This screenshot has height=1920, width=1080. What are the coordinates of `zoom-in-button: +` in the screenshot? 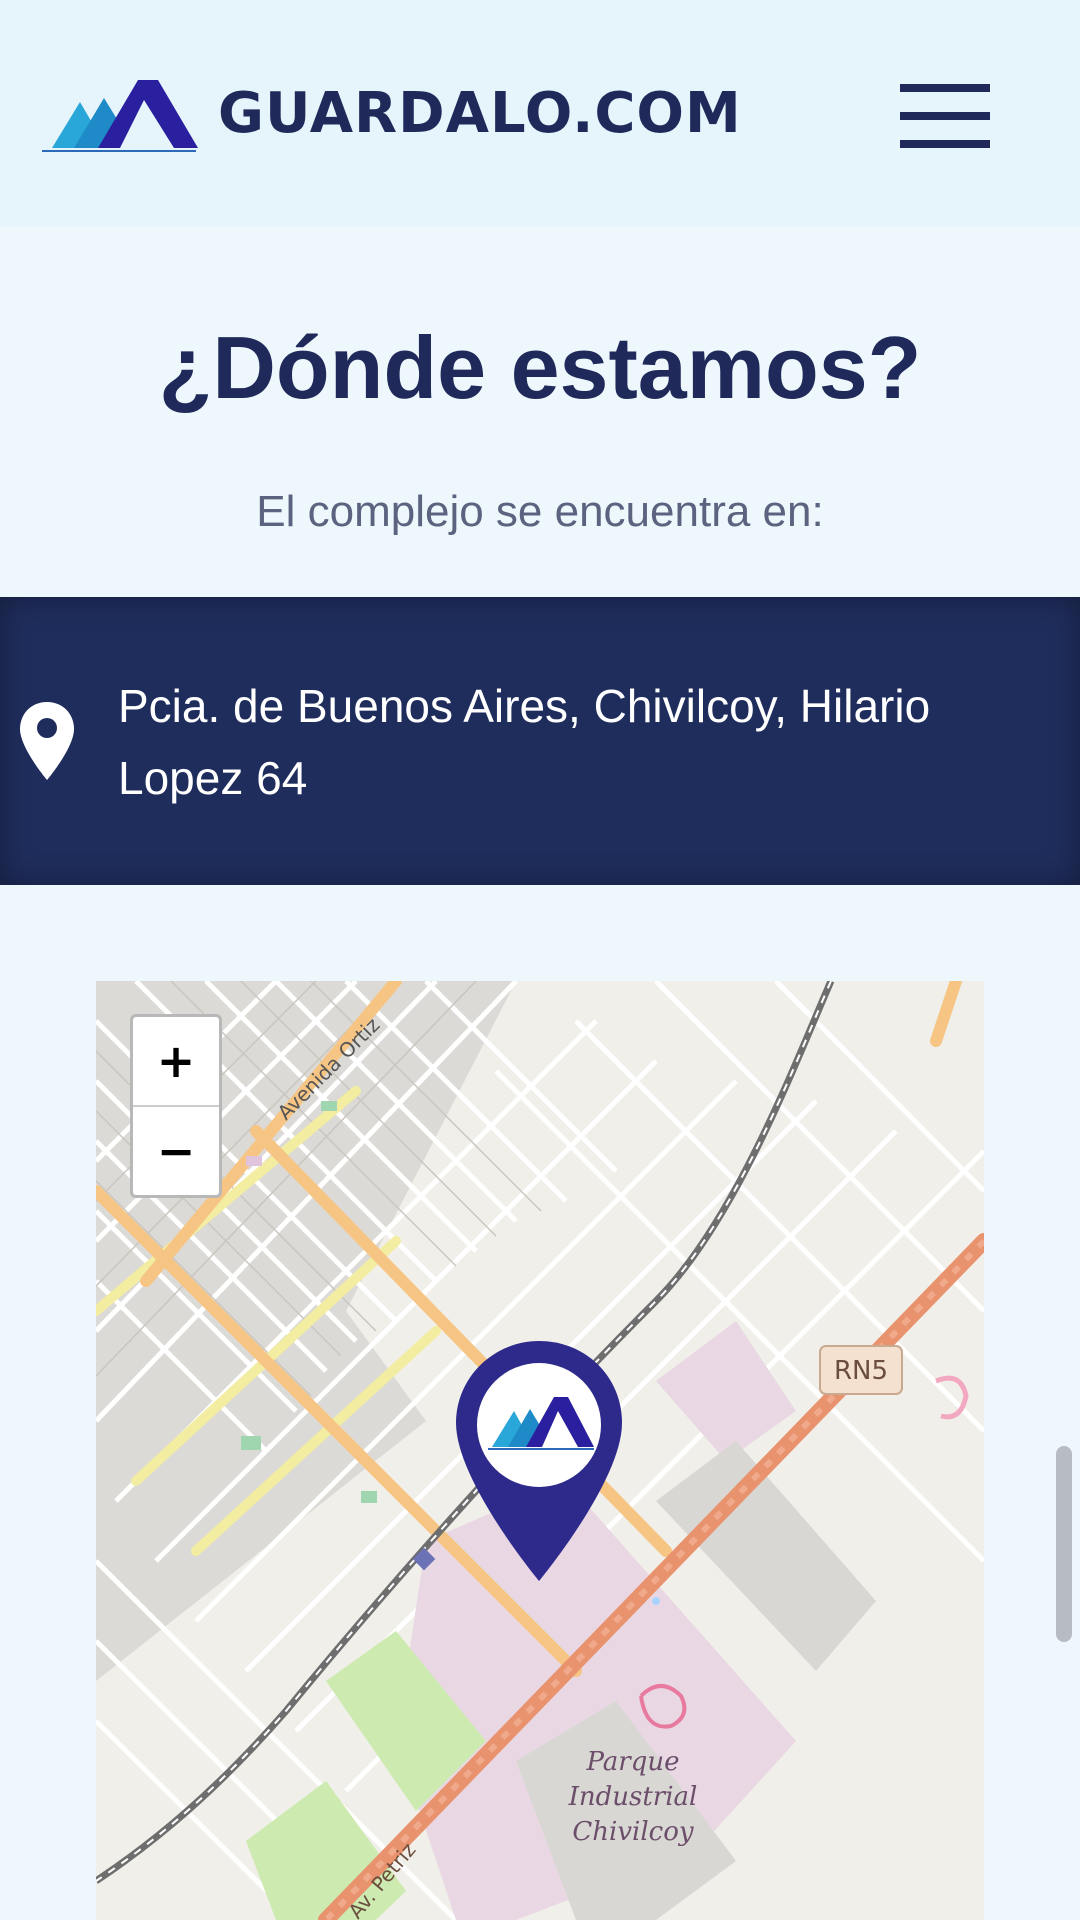 It's located at (176, 1062).